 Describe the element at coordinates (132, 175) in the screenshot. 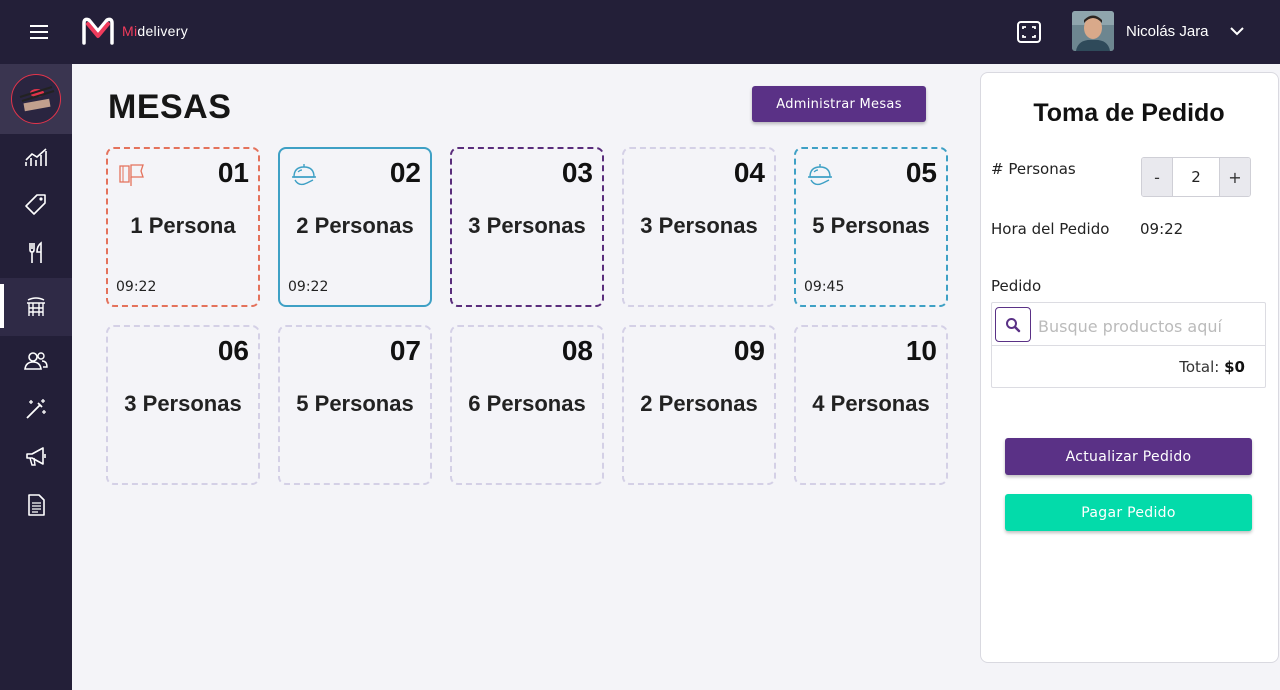

I see `order-ticket-icon` at that location.